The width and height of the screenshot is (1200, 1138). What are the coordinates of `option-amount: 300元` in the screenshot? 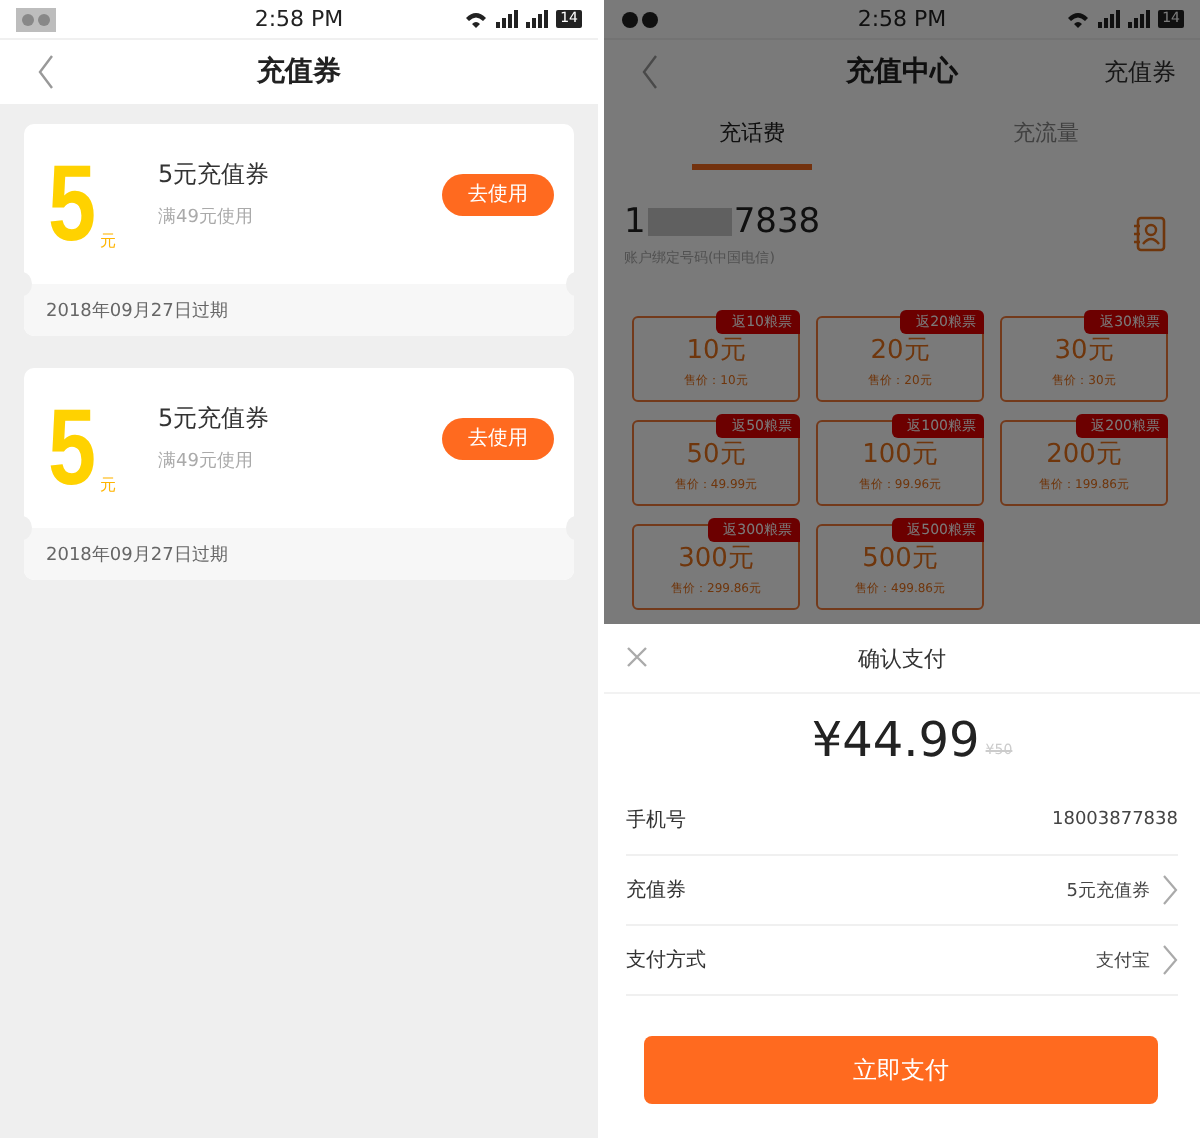 It's located at (716, 559).